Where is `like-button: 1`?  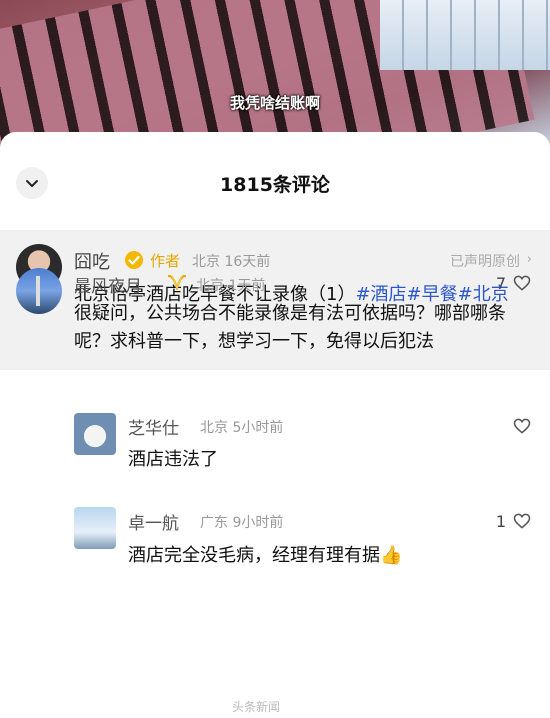 like-button: 1 is located at coordinates (514, 521).